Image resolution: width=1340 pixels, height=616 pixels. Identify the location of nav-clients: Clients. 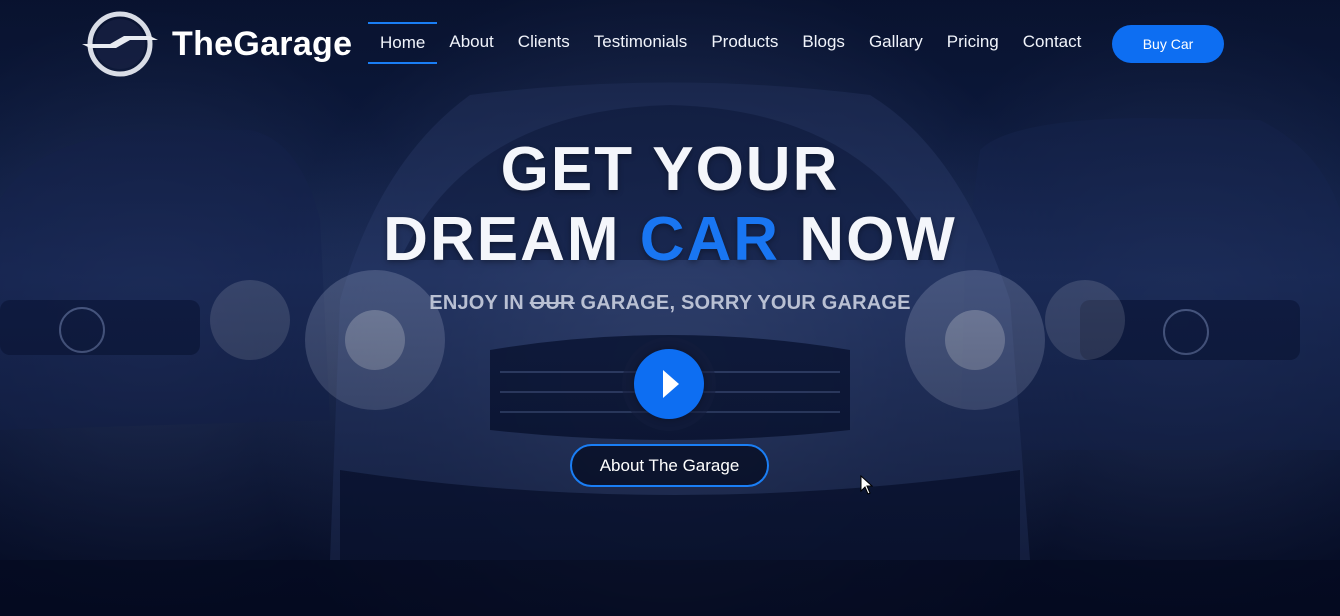
(544, 43).